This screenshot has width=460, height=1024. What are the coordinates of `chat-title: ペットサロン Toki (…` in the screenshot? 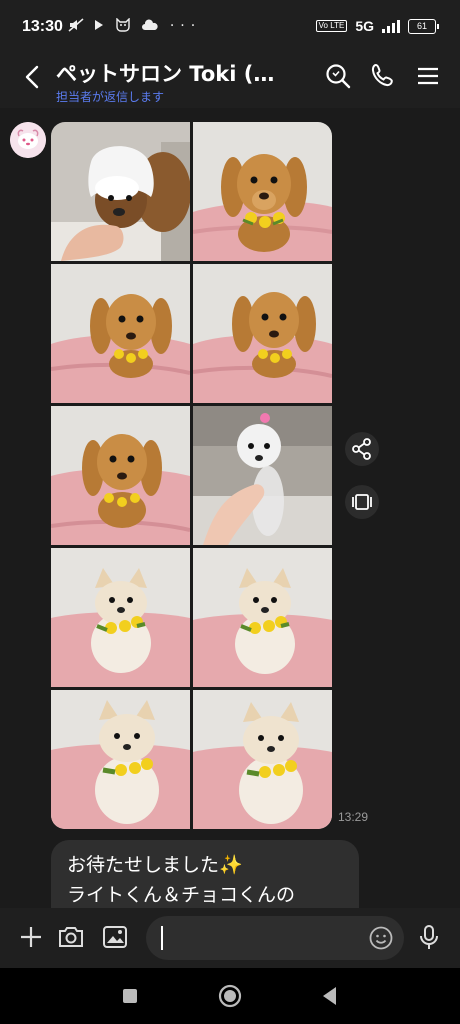 It's located at (165, 73).